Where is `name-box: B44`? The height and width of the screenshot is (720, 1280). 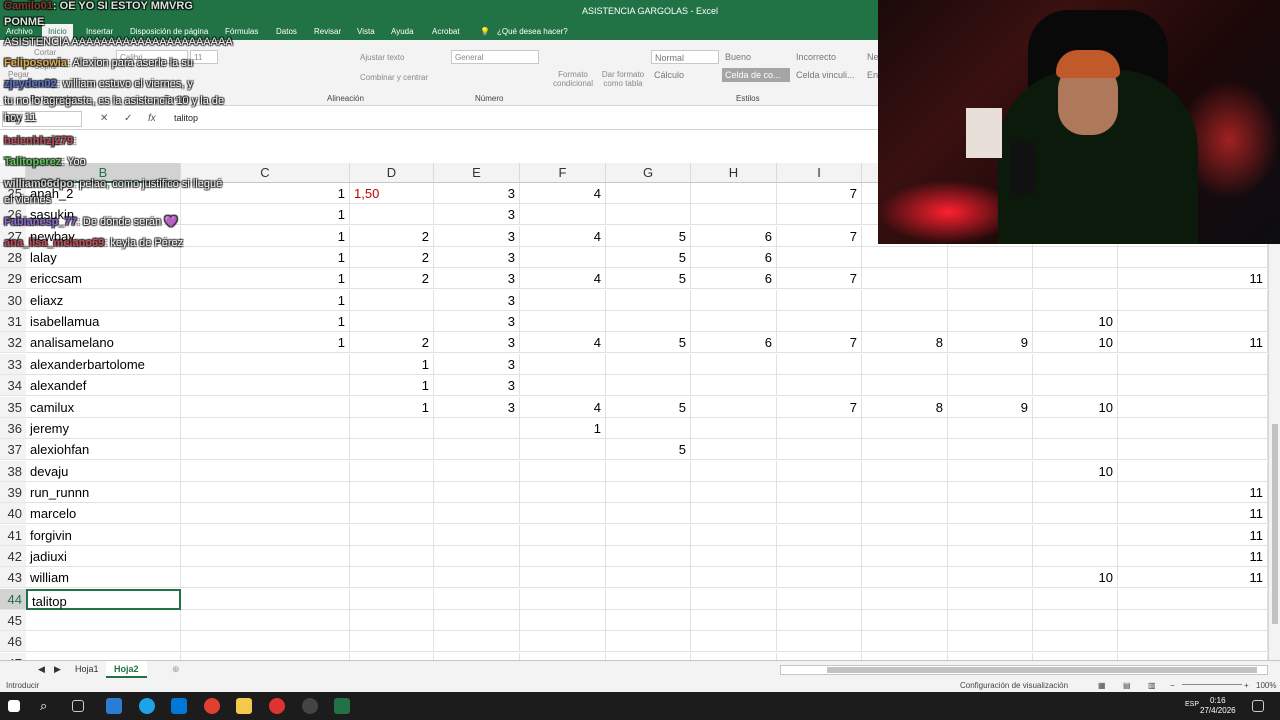 name-box: B44 is located at coordinates (42, 119).